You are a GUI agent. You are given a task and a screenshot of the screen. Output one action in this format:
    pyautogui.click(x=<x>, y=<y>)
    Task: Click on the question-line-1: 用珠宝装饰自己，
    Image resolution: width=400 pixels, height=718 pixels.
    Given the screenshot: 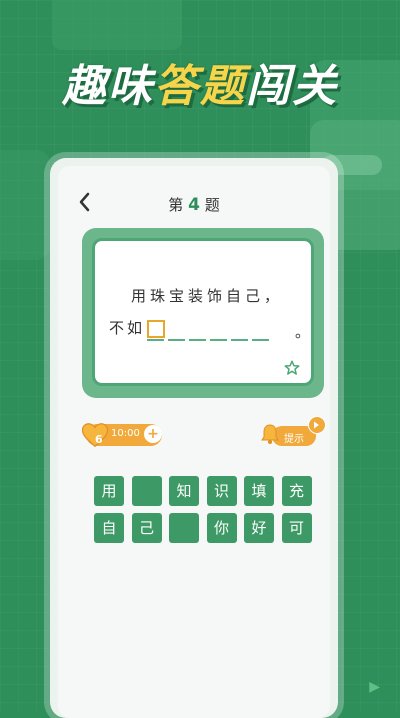 What is the action you would take?
    pyautogui.click(x=207, y=296)
    